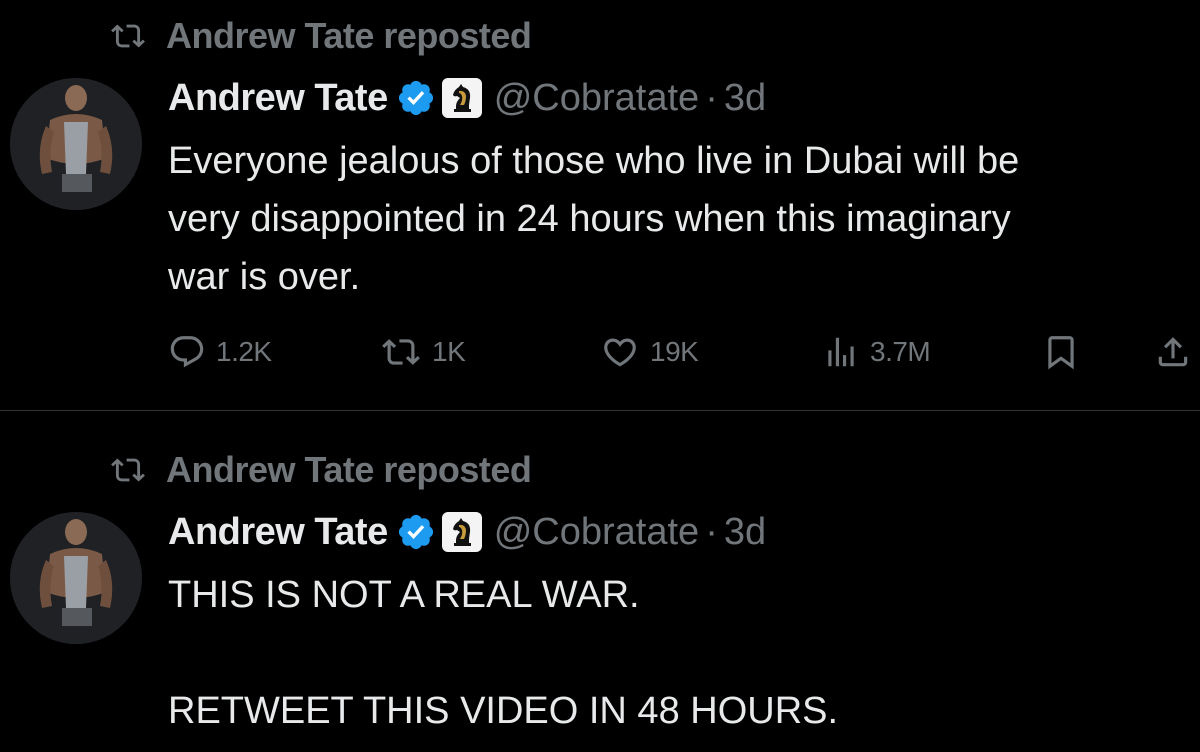 The image size is (1200, 752). What do you see at coordinates (1173, 352) in the screenshot?
I see `share-icon` at bounding box center [1173, 352].